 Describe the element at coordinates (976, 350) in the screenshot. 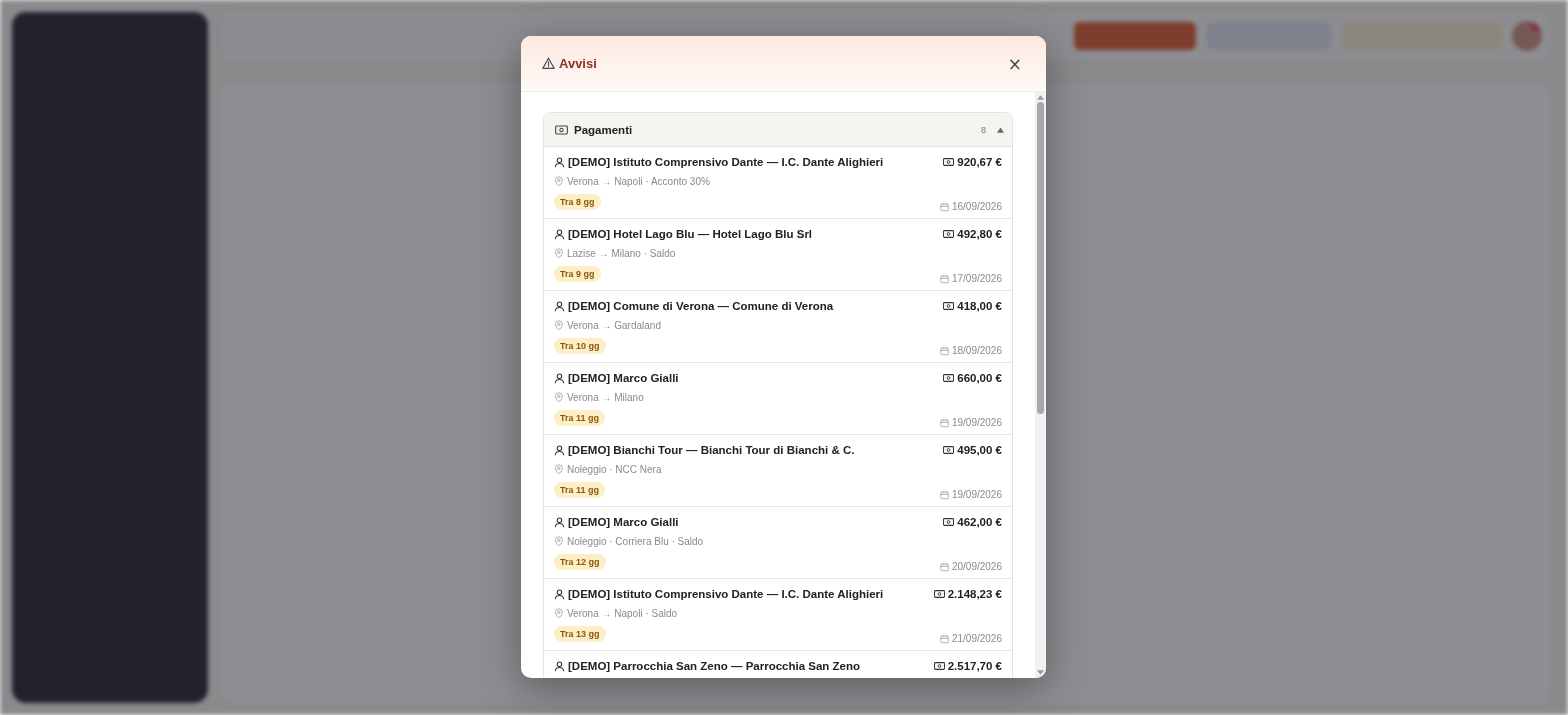

I see `due-date: 18/09/2026` at that location.